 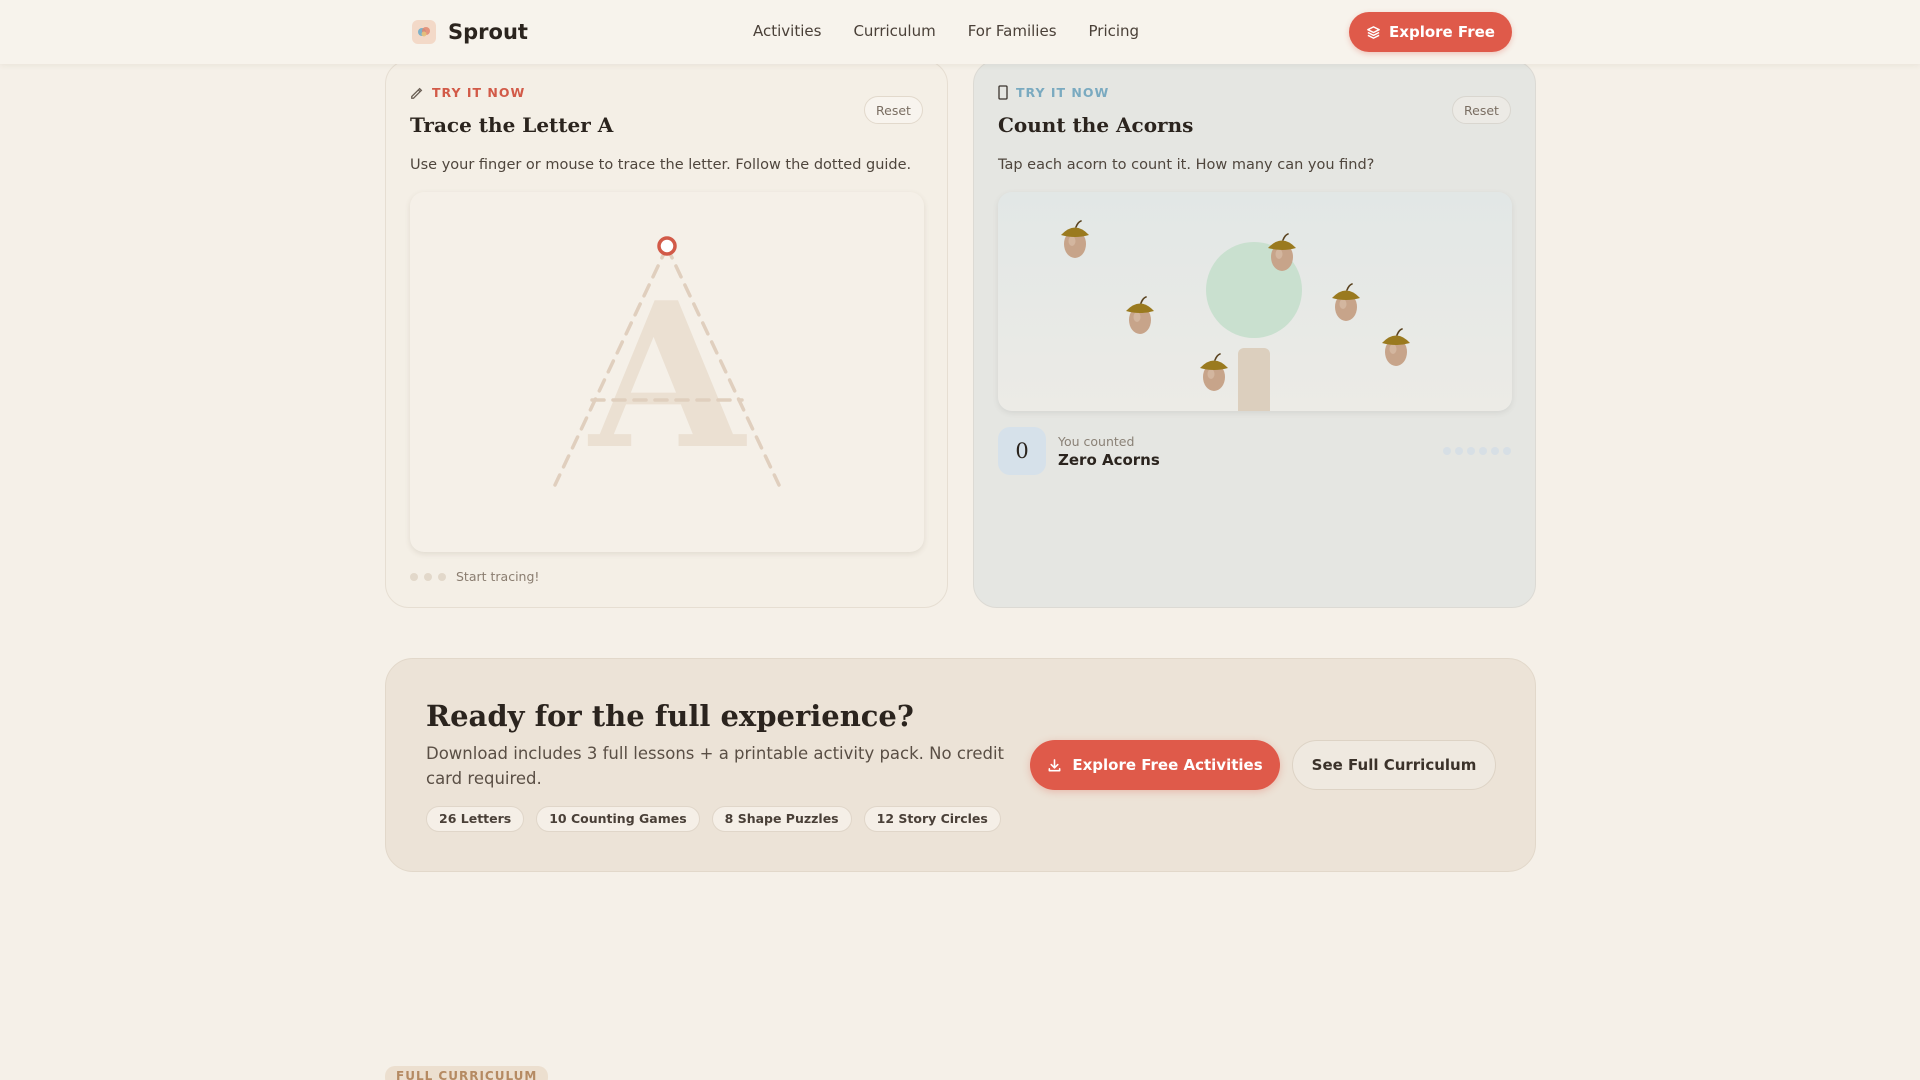 I want to click on count-card-title: Count the Acorns, so click(x=1096, y=125).